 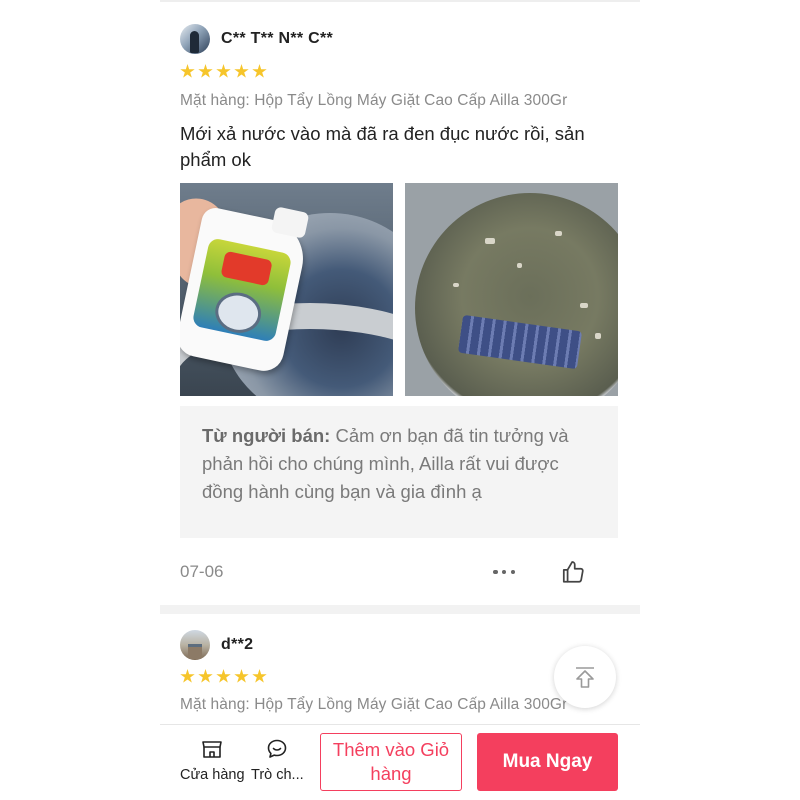 What do you see at coordinates (277, 38) in the screenshot?
I see `reviewer-name: C** T** N** C**` at bounding box center [277, 38].